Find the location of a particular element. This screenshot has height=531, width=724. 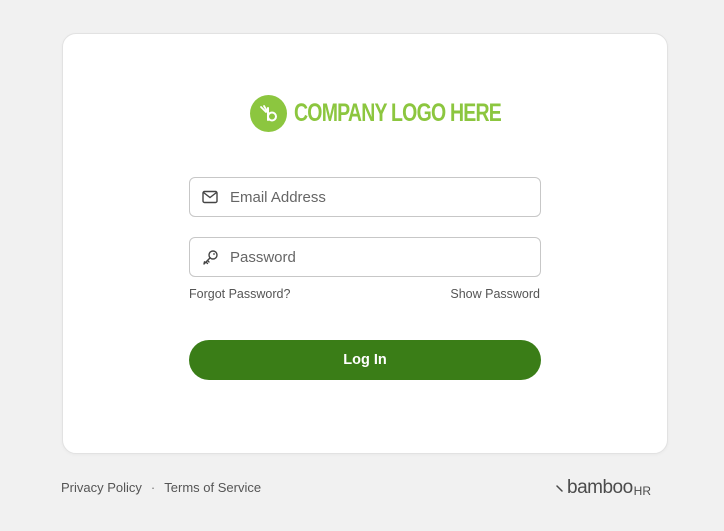

footer-links: Privacy Policy · Terms of Service is located at coordinates (161, 487).